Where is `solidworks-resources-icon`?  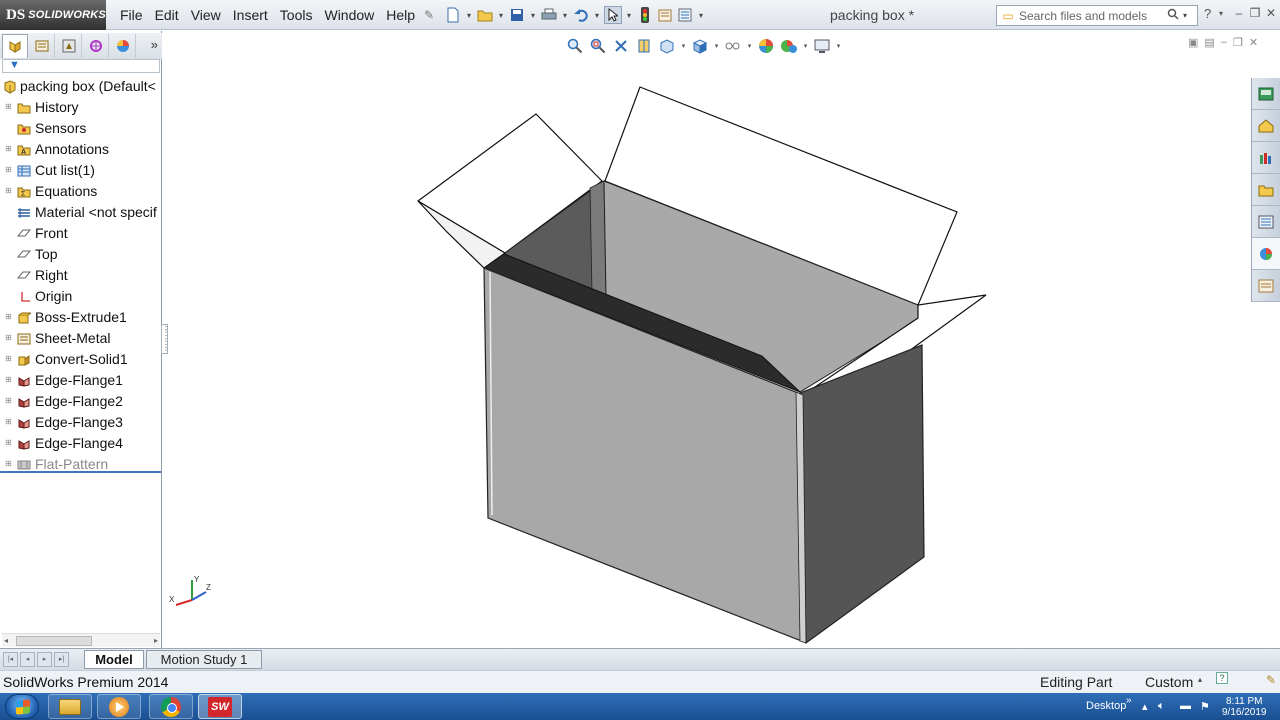 solidworks-resources-icon is located at coordinates (1266, 94).